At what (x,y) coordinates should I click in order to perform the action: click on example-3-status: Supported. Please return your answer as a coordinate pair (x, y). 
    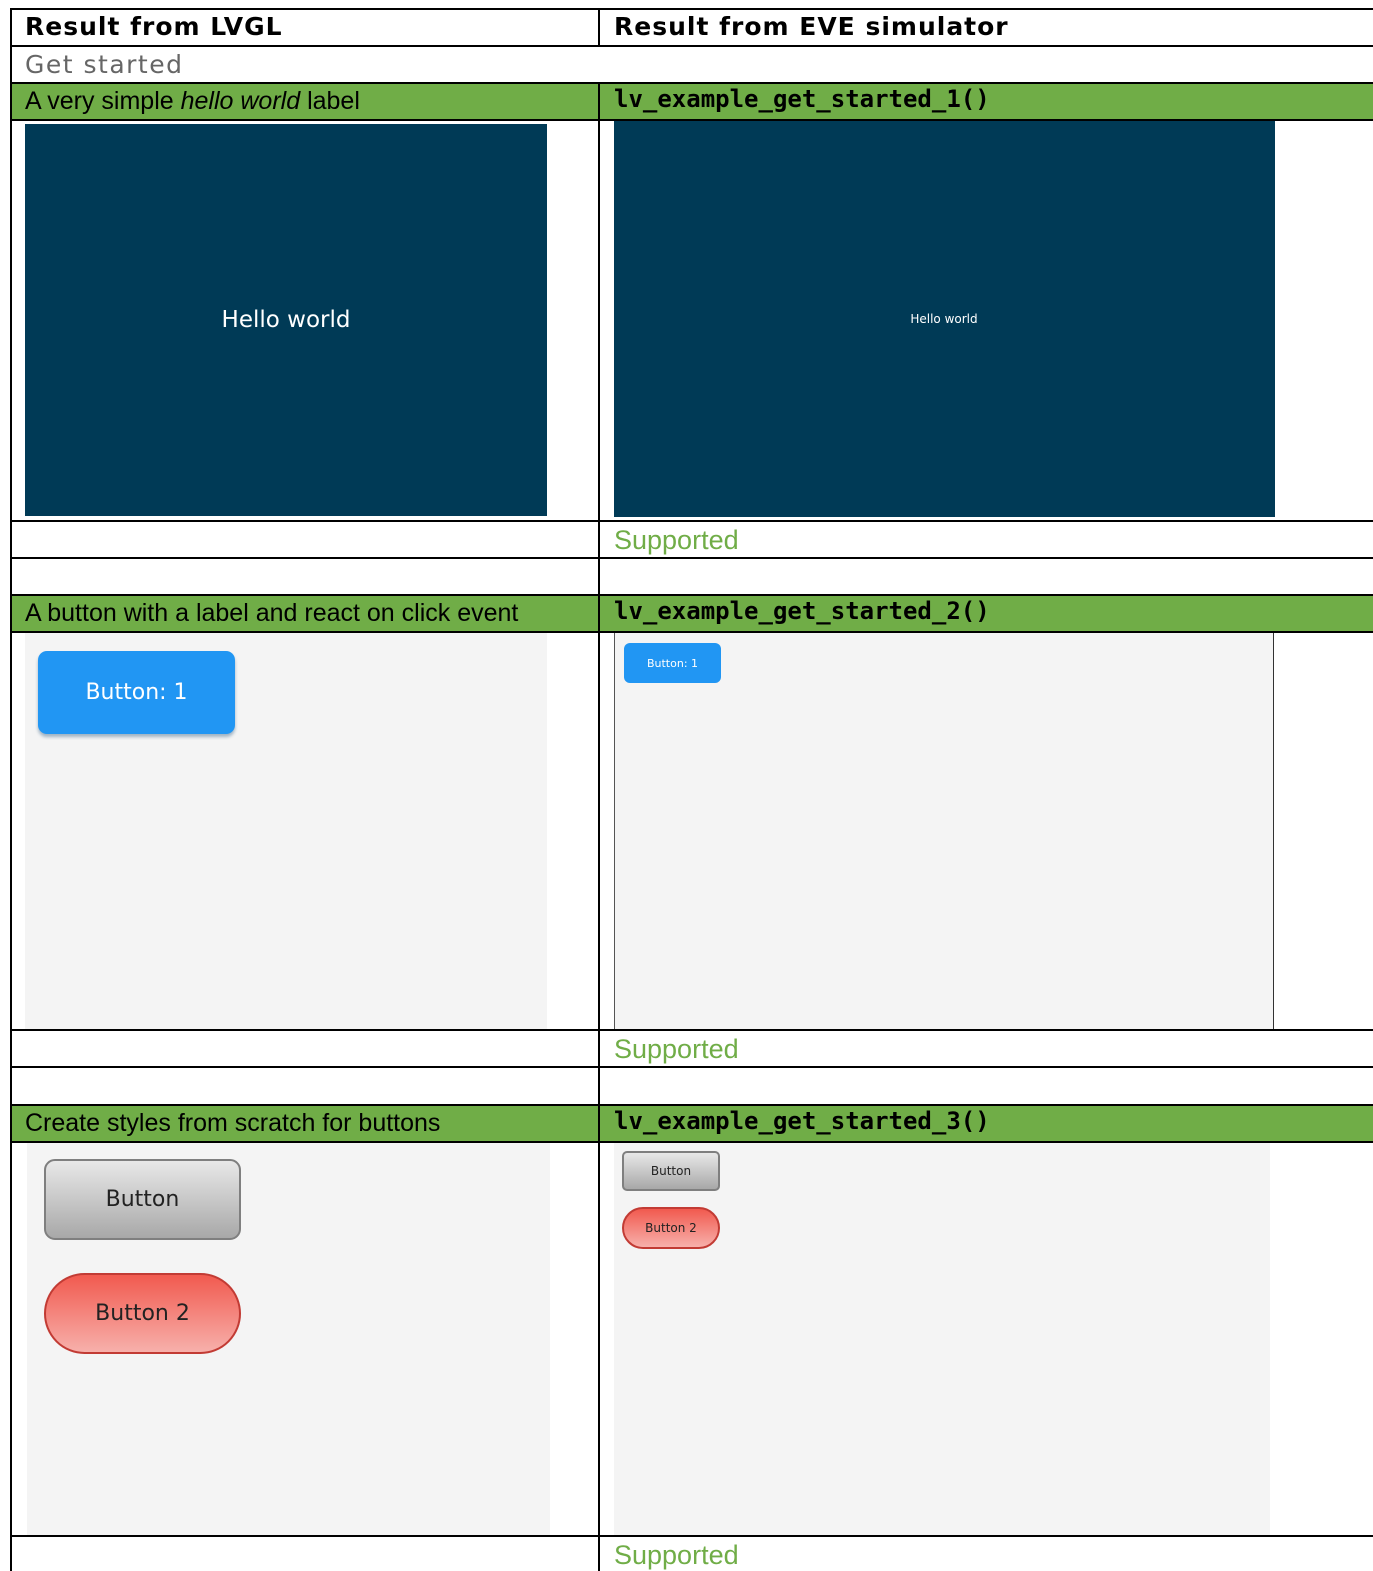
    Looking at the image, I should click on (676, 1555).